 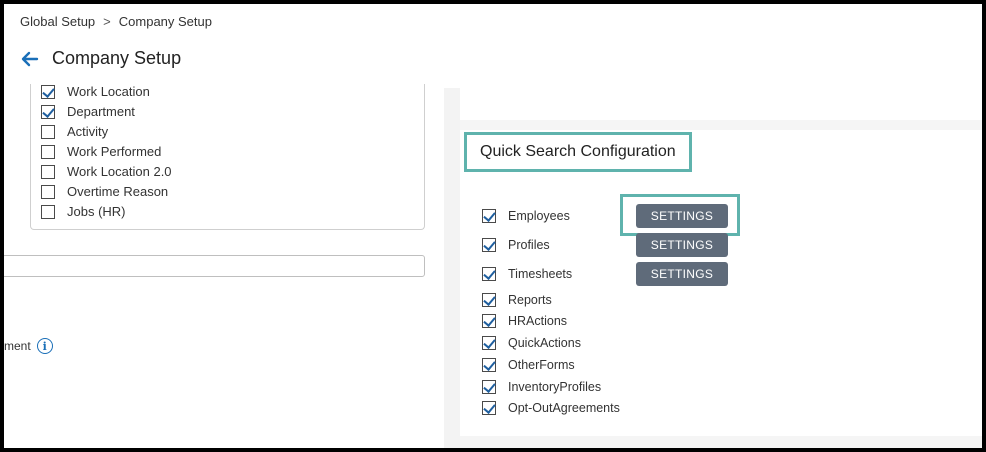 I want to click on checkbox-timesheets, so click(x=489, y=274).